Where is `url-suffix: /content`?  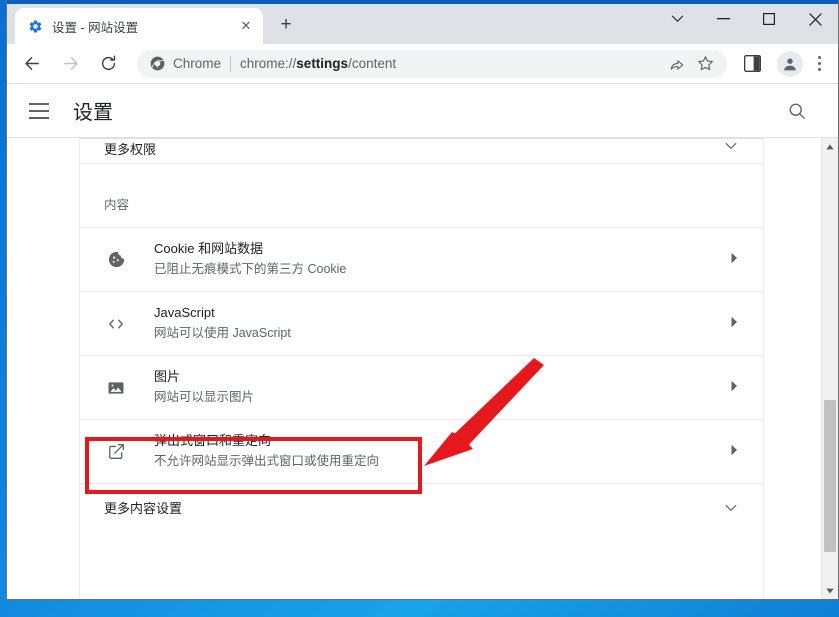
url-suffix: /content is located at coordinates (372, 63).